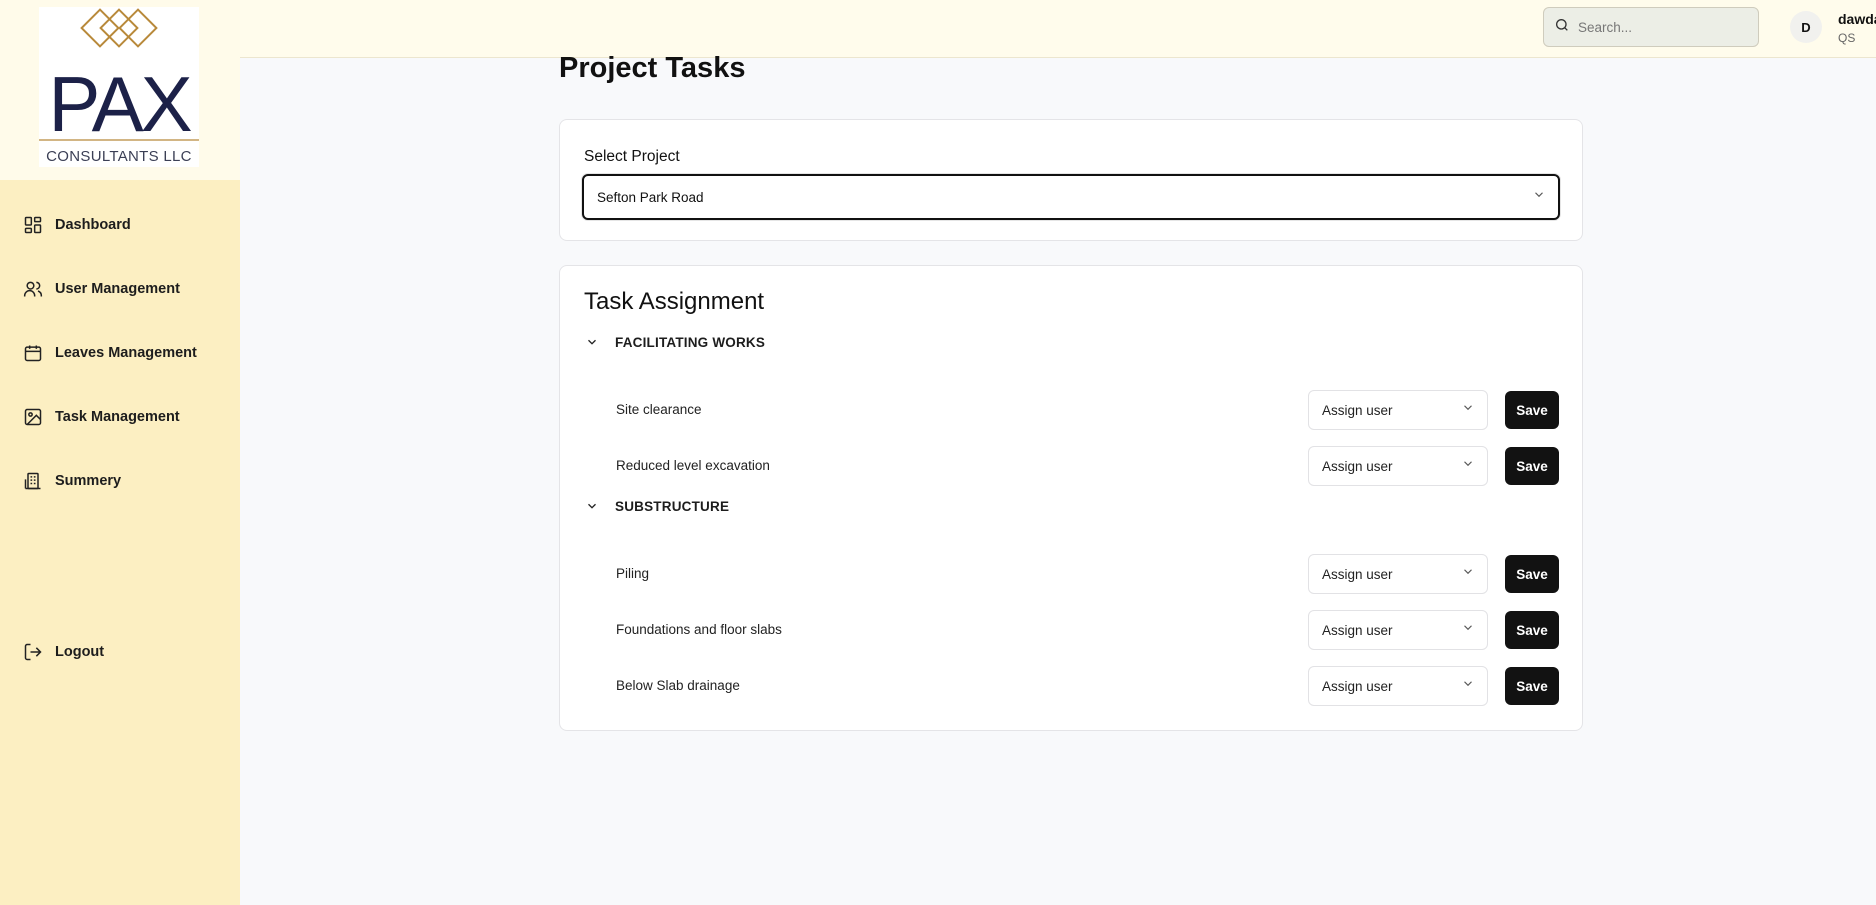 This screenshot has height=905, width=1876. What do you see at coordinates (690, 342) in the screenshot?
I see `group-label: FACILITATING WORKS` at bounding box center [690, 342].